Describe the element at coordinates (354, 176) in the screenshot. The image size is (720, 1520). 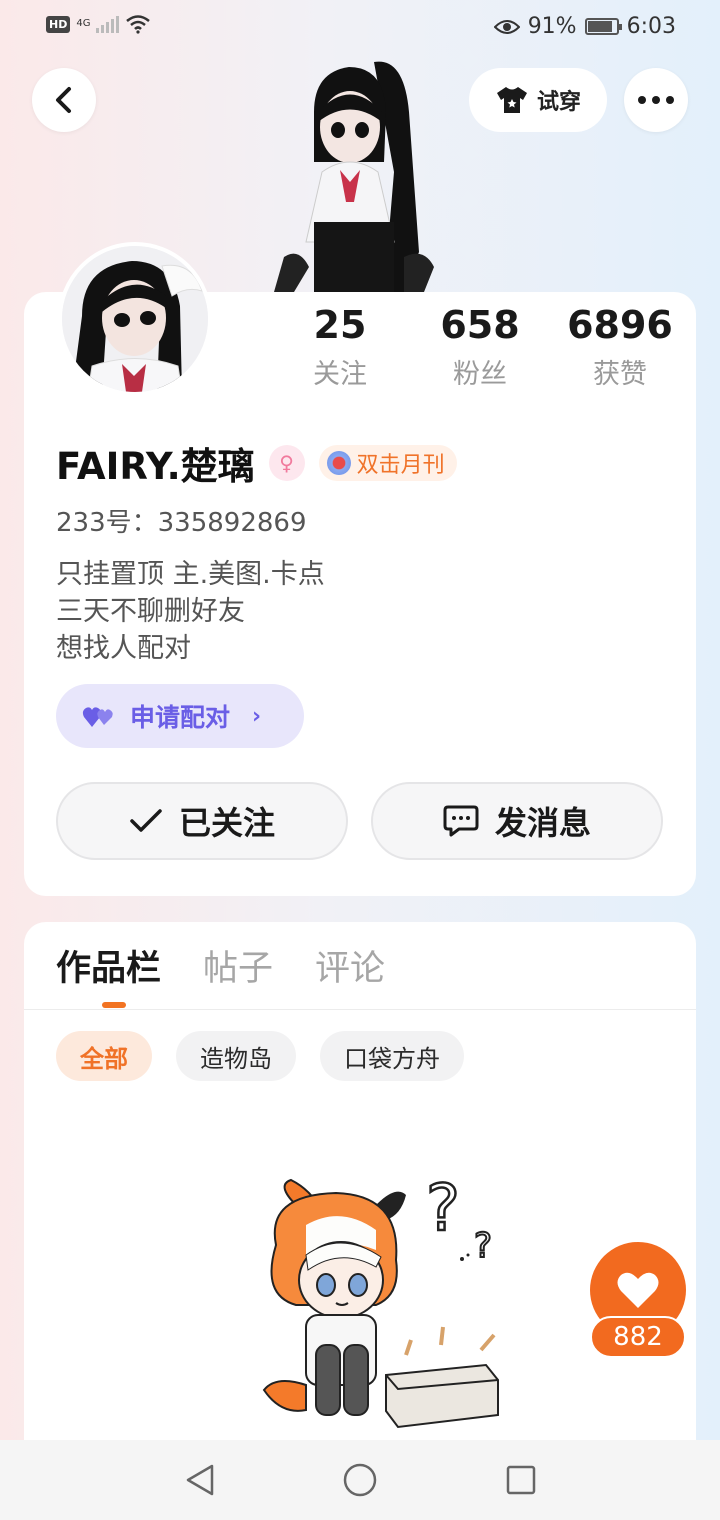
I see `avatar-figure-image` at that location.